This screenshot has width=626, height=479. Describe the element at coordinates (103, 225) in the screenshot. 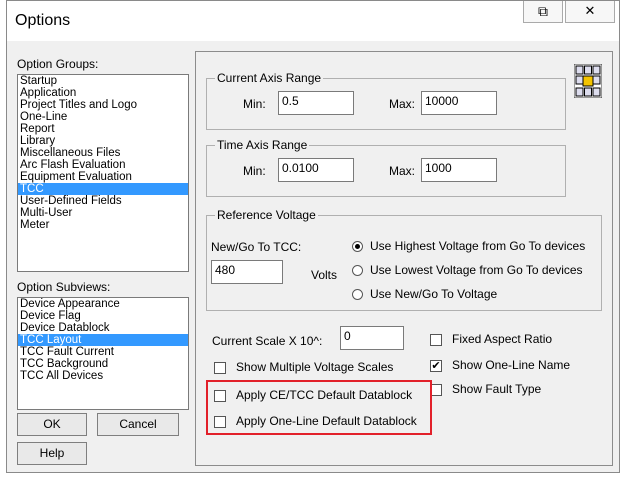

I see `option-group-item: Meter` at that location.